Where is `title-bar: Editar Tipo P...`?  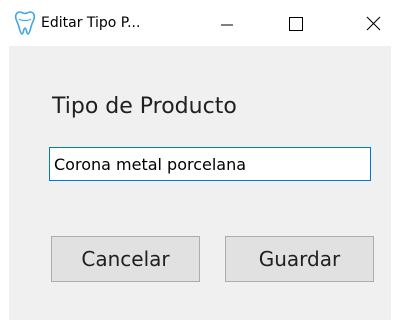 title-bar: Editar Tipo P... is located at coordinates (202, 23).